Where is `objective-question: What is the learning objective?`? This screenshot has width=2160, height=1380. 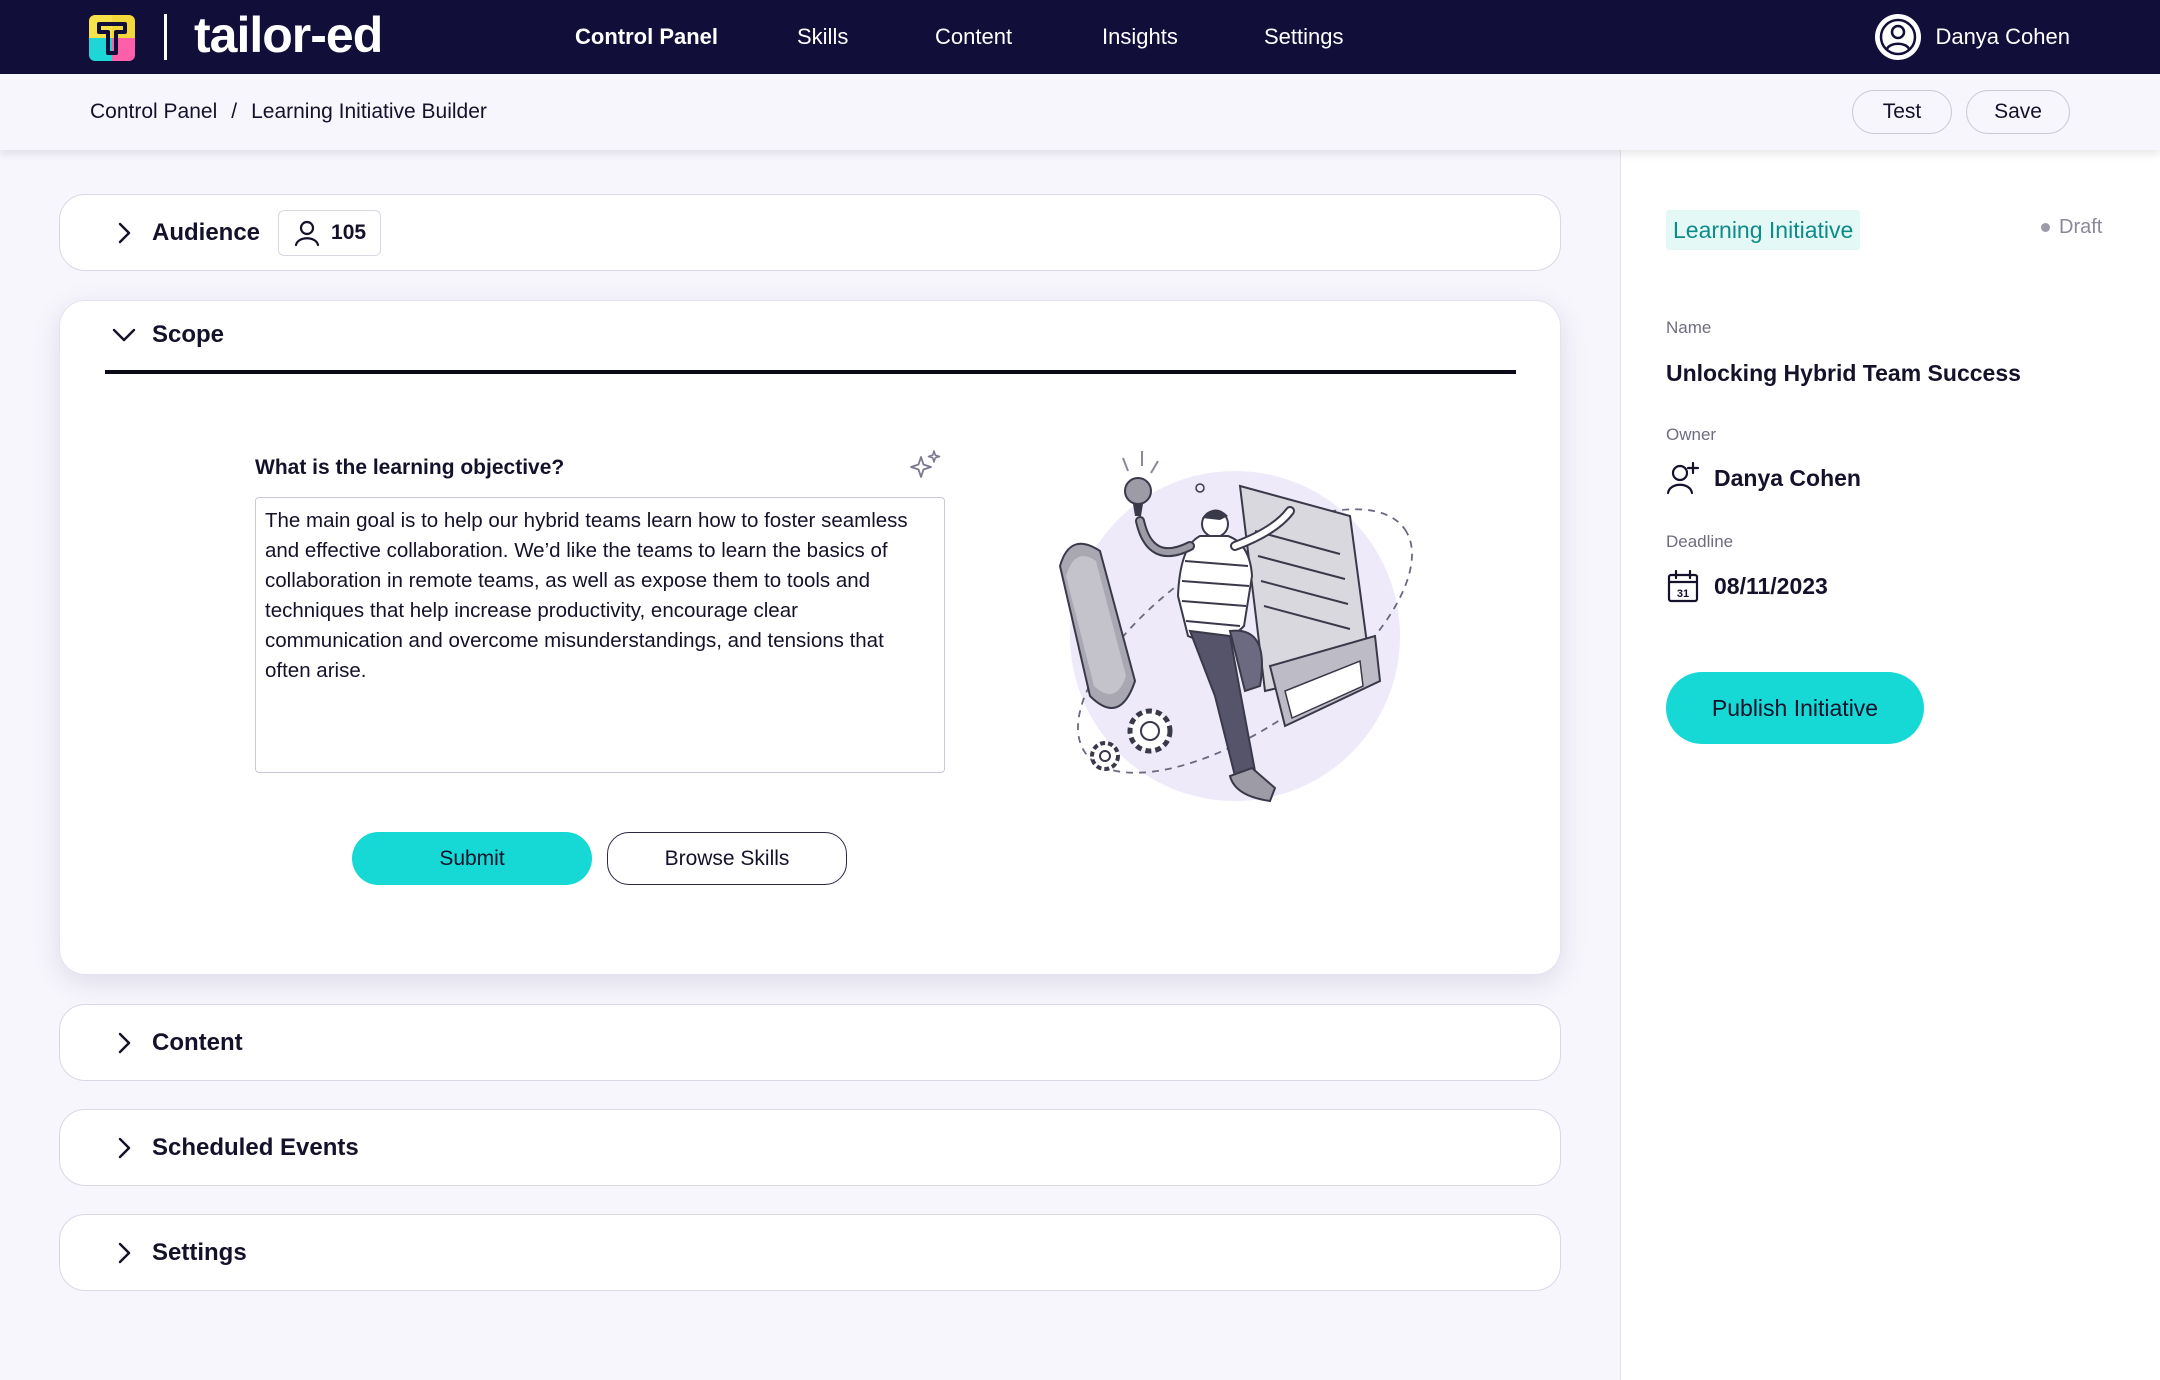 objective-question: What is the learning objective? is located at coordinates (410, 467).